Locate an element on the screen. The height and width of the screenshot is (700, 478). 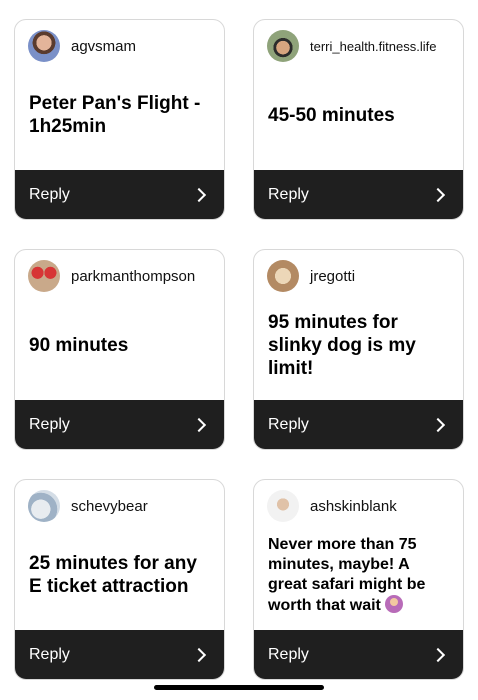
reply-card: parkmanthompson 90 minutes Reply is located at coordinates (119, 349).